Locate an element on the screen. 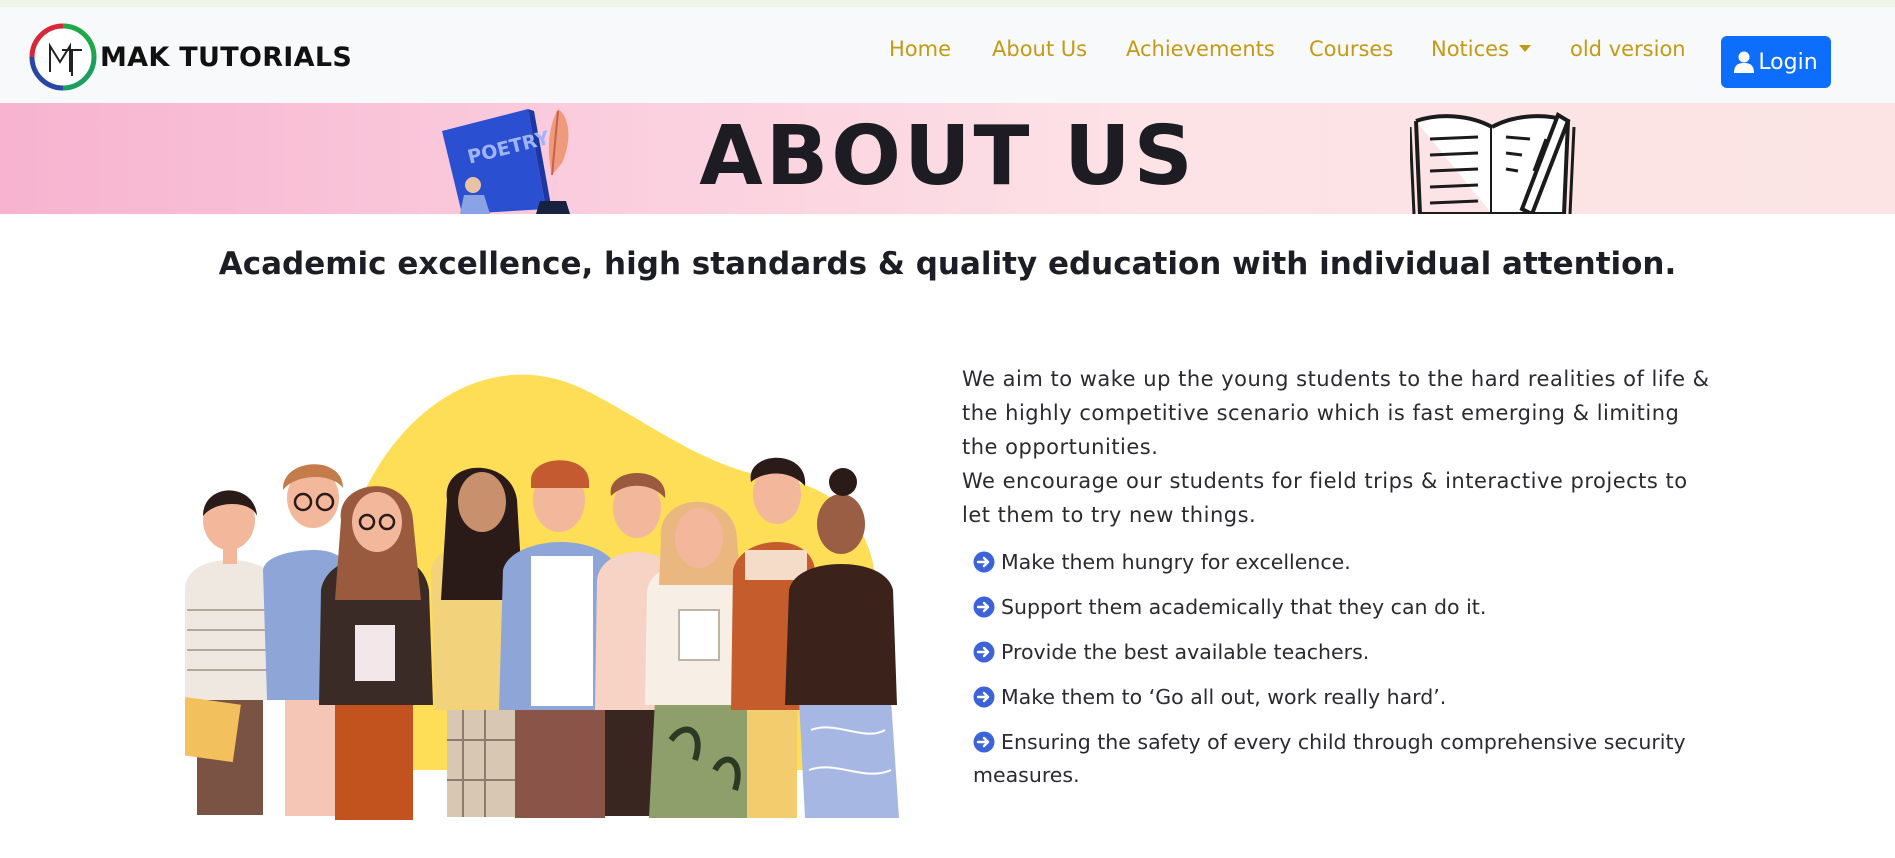  nav-notices-dropdown: Notices is located at coordinates (1481, 49).